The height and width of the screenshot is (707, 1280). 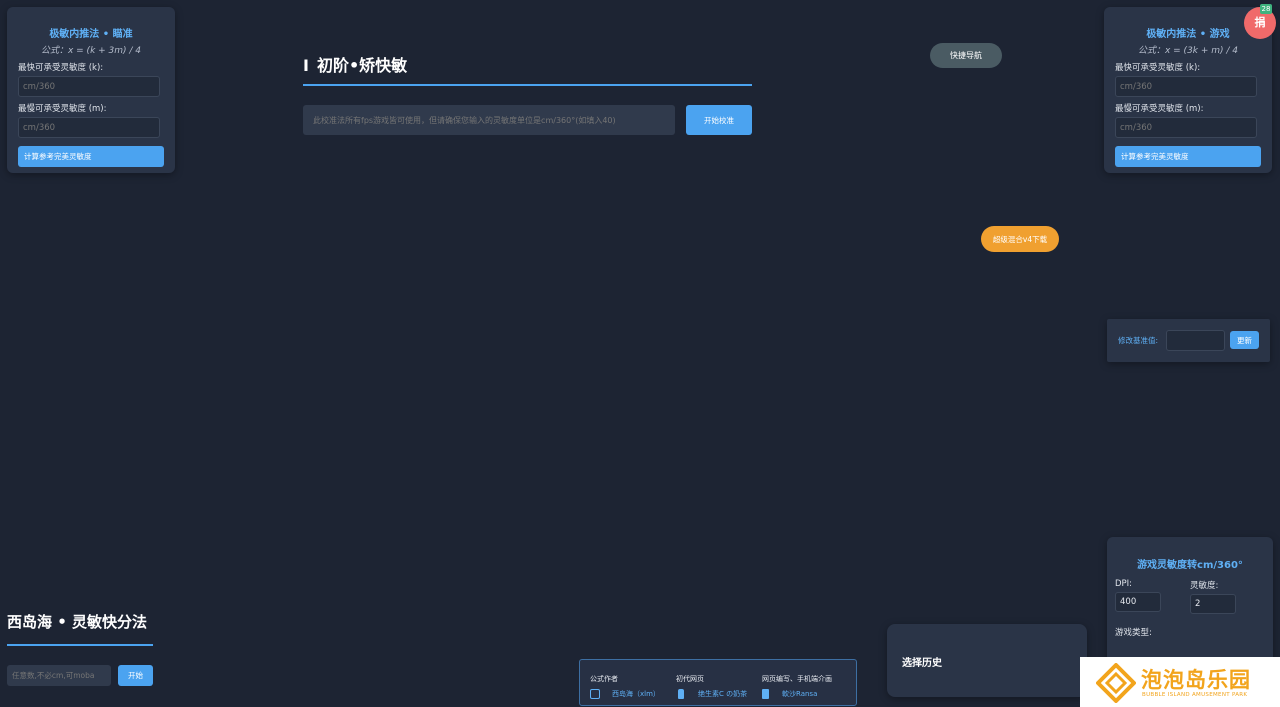 What do you see at coordinates (89, 127) in the screenshot?
I see `left-slow-input` at bounding box center [89, 127].